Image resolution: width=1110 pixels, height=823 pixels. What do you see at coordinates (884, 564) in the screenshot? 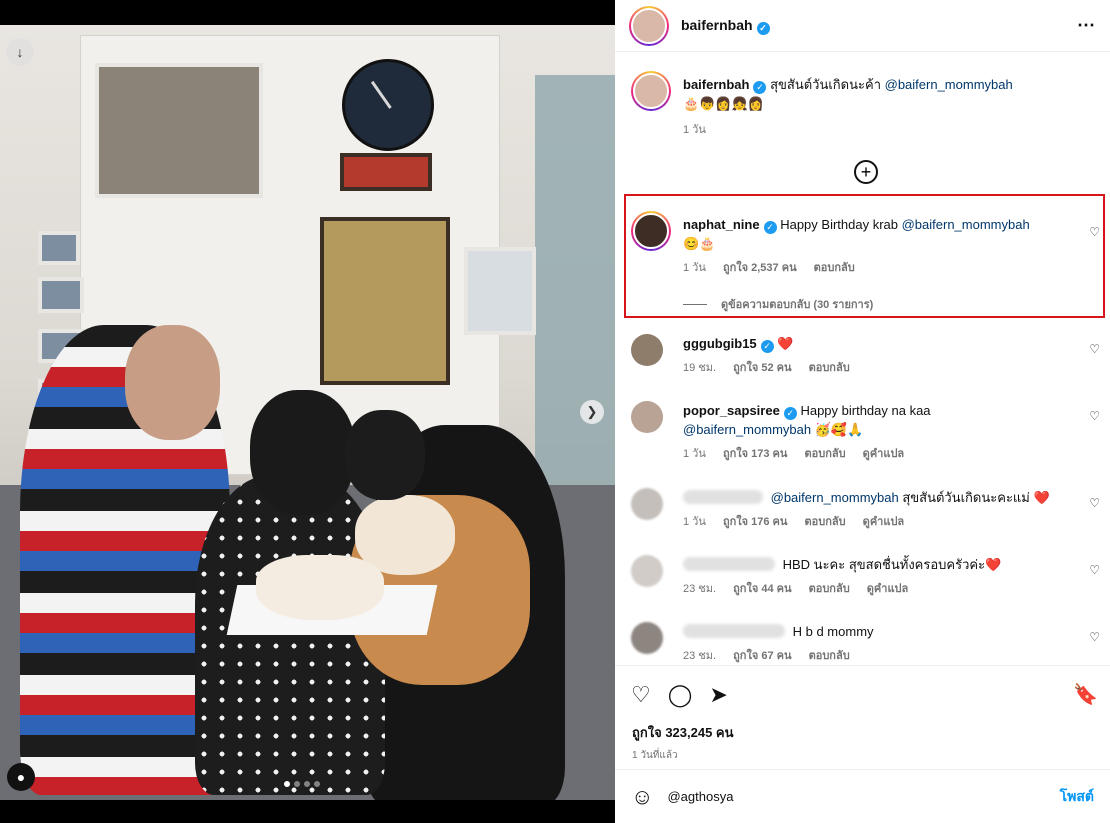
I see `comment-text: HBD นะคะ สุขสดชื่นทั้งครอบครัวค่ะ` at bounding box center [884, 564].